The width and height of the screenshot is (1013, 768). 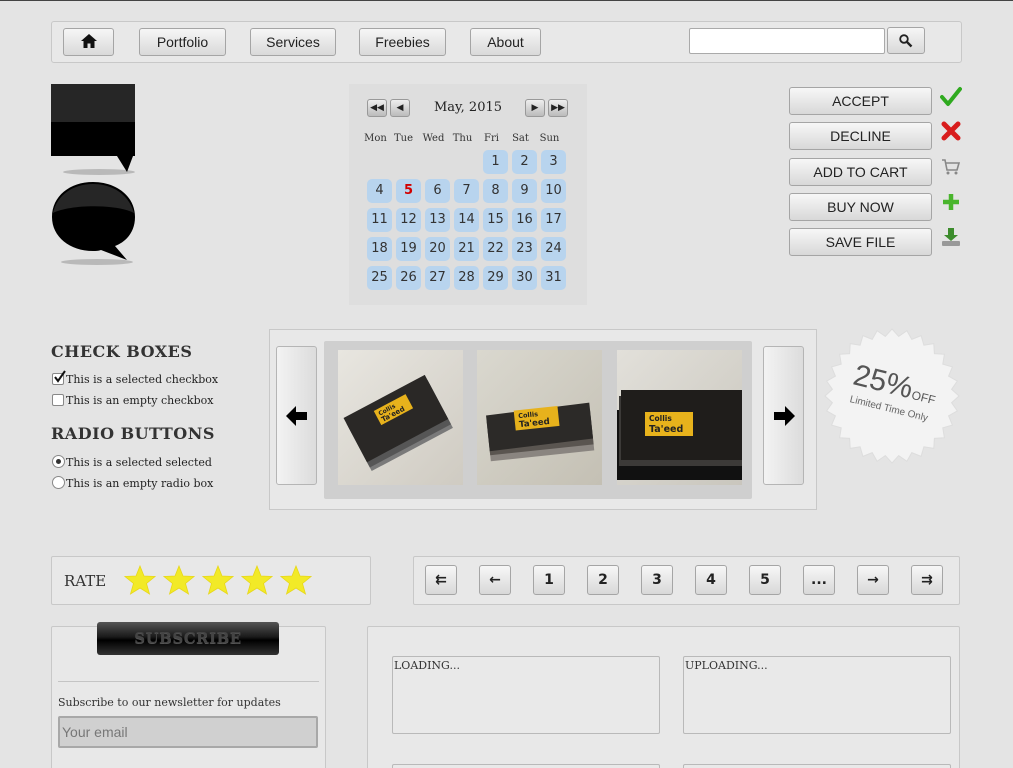 I want to click on checkbox-empty-row: This is an empty checkbox, so click(x=132, y=400).